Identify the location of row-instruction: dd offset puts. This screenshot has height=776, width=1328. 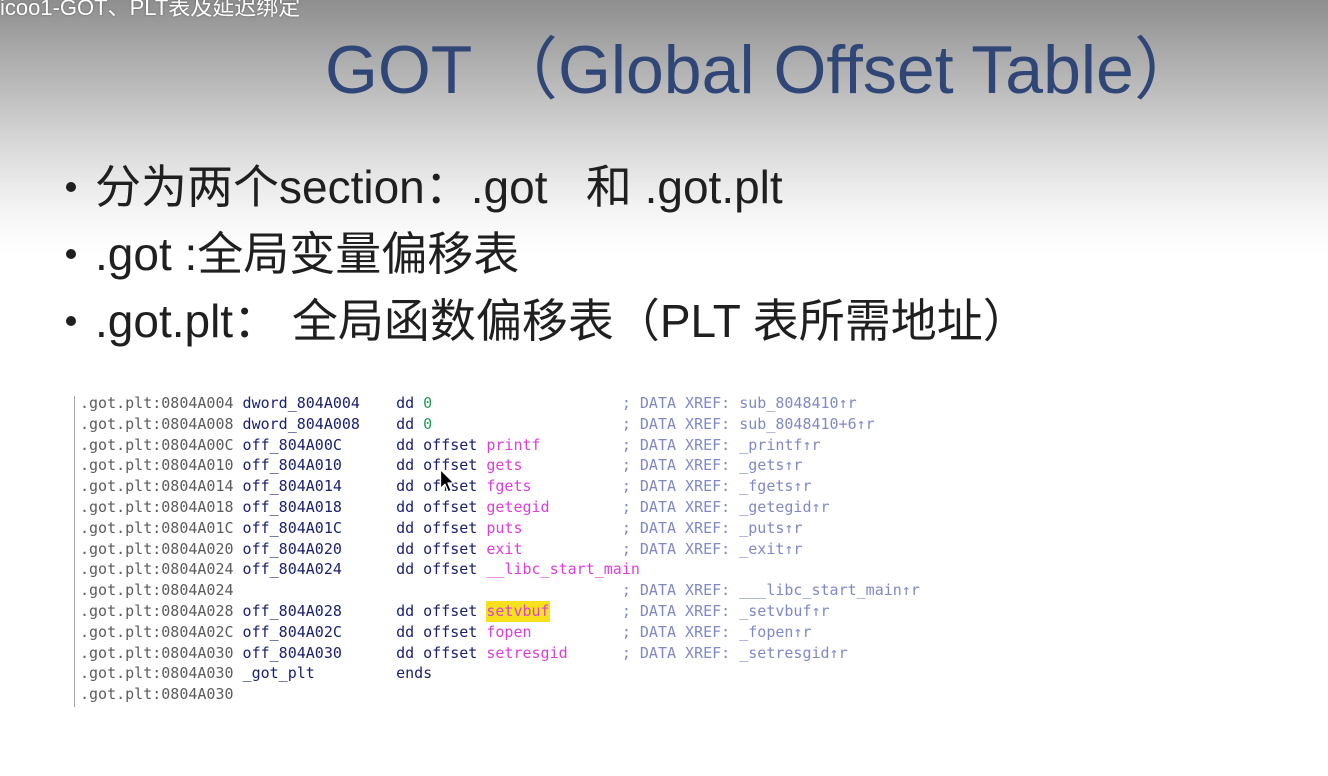
(509, 528).